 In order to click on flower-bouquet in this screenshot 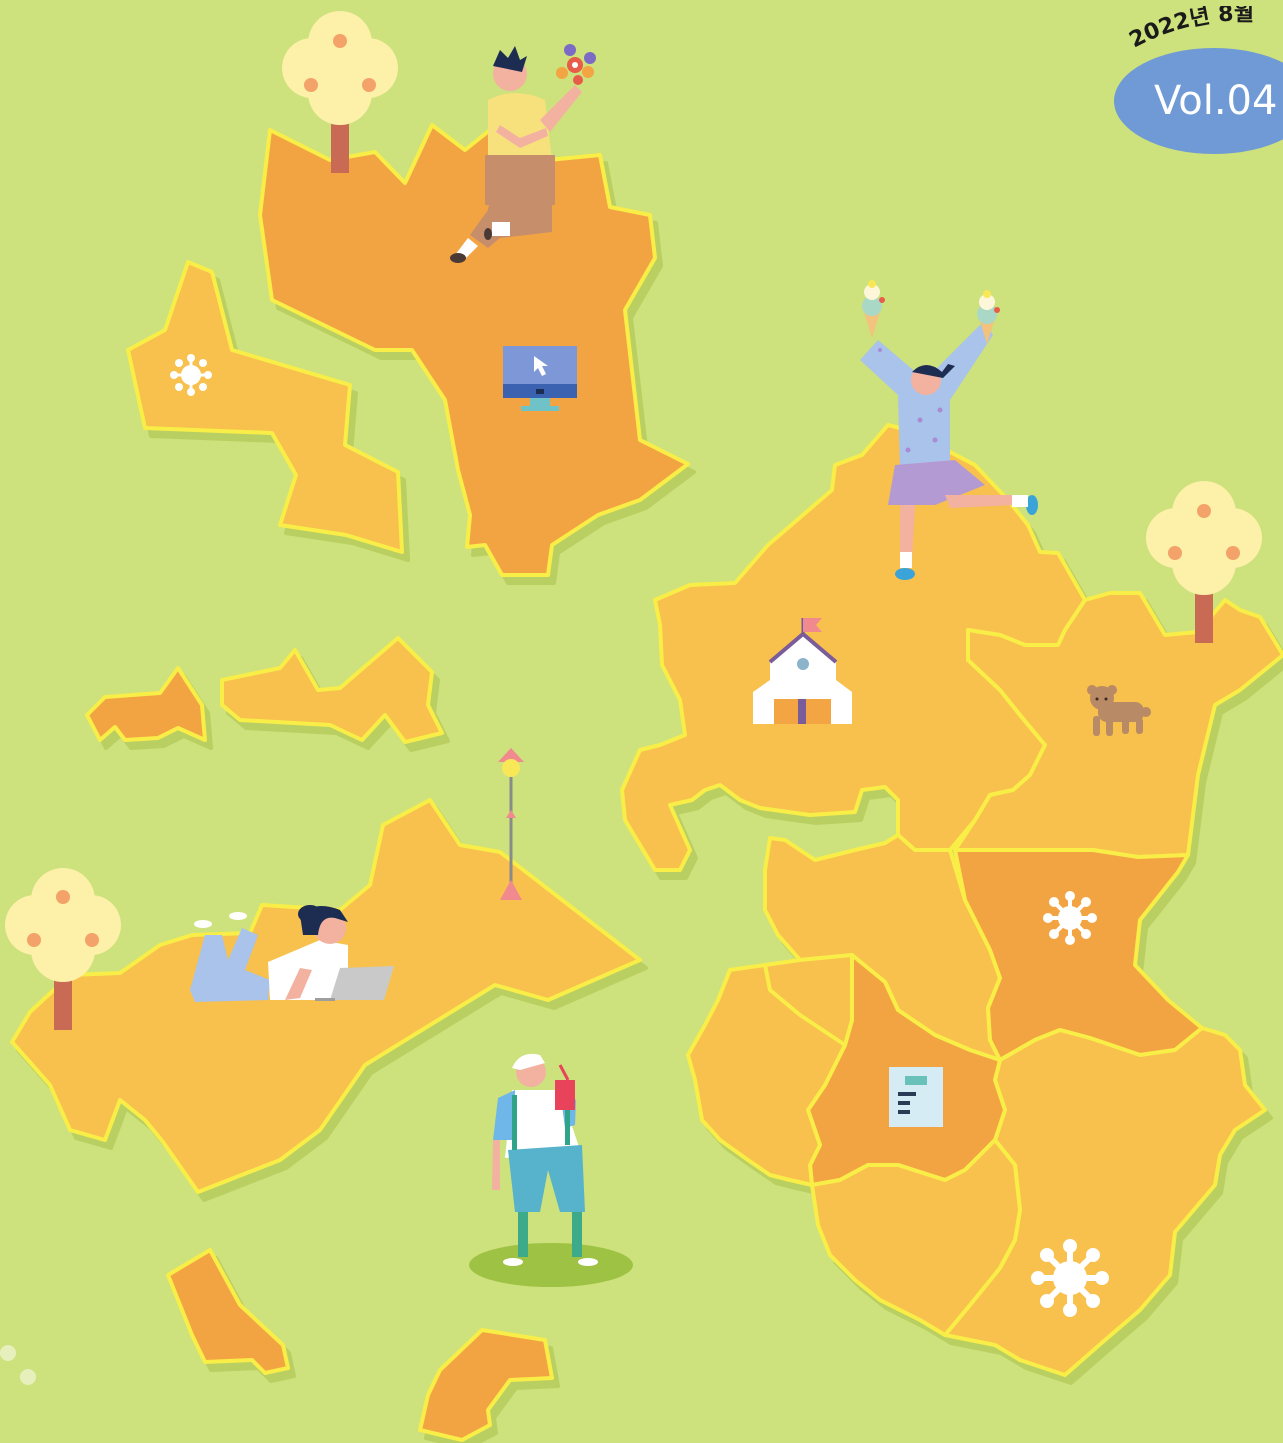, I will do `click(576, 64)`.